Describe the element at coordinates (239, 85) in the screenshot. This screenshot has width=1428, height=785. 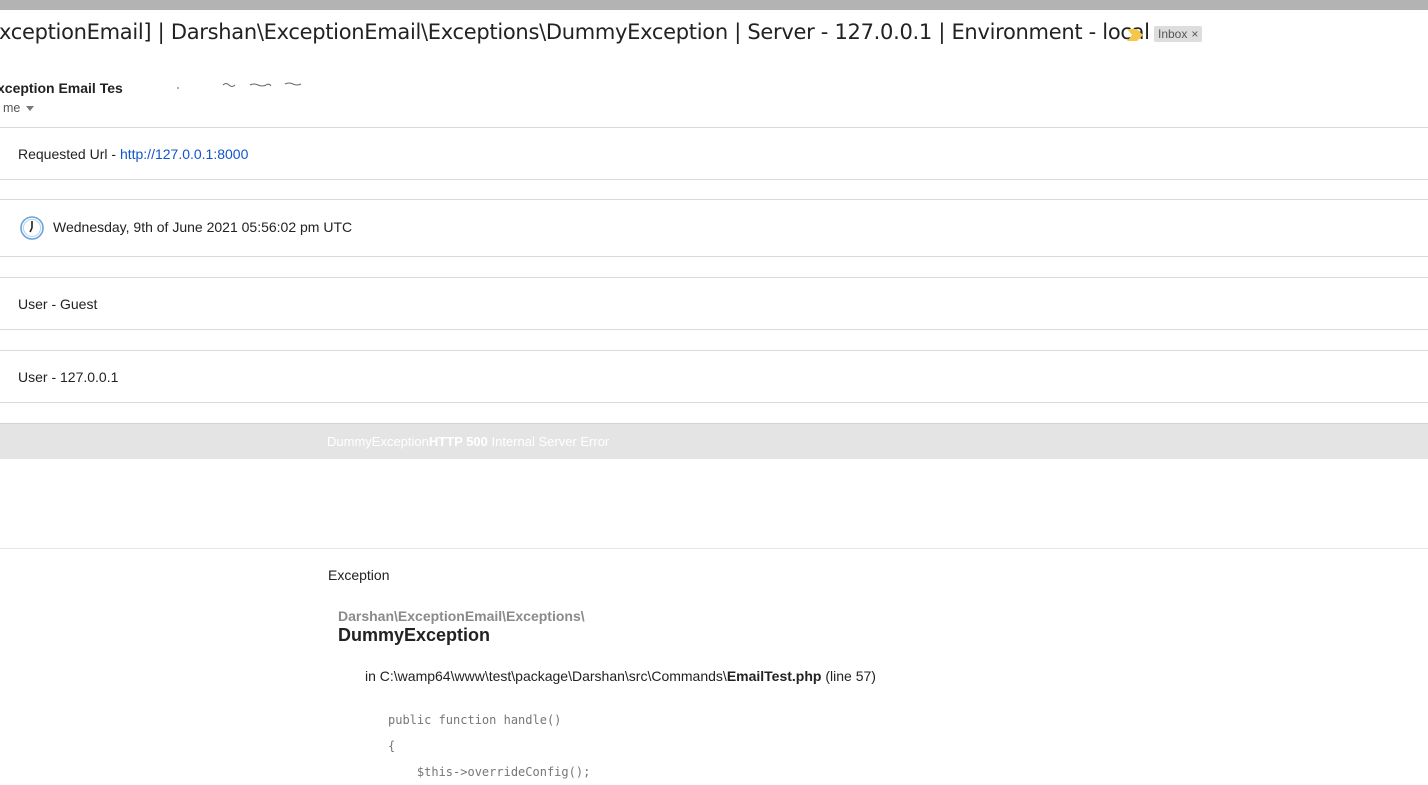
I see `redacted-email-scribble` at that location.